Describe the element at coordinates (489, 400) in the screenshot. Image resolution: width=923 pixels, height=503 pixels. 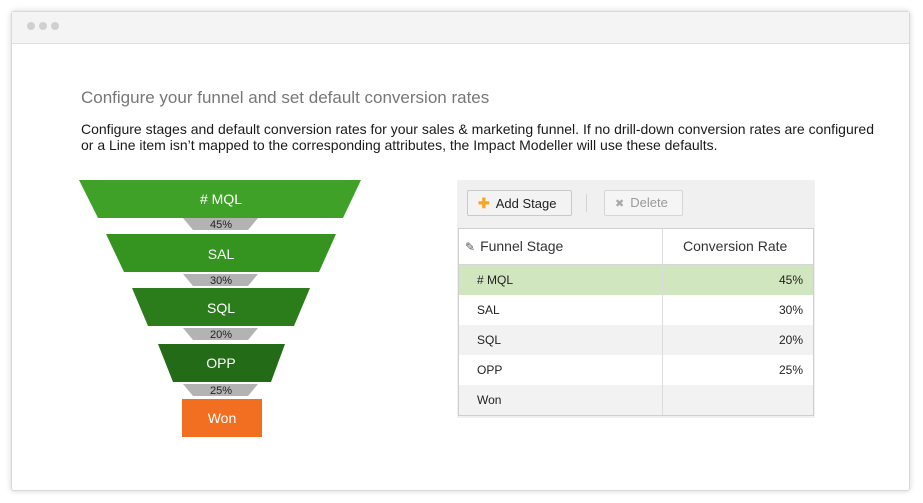
I see `stage-cell: Won` at that location.